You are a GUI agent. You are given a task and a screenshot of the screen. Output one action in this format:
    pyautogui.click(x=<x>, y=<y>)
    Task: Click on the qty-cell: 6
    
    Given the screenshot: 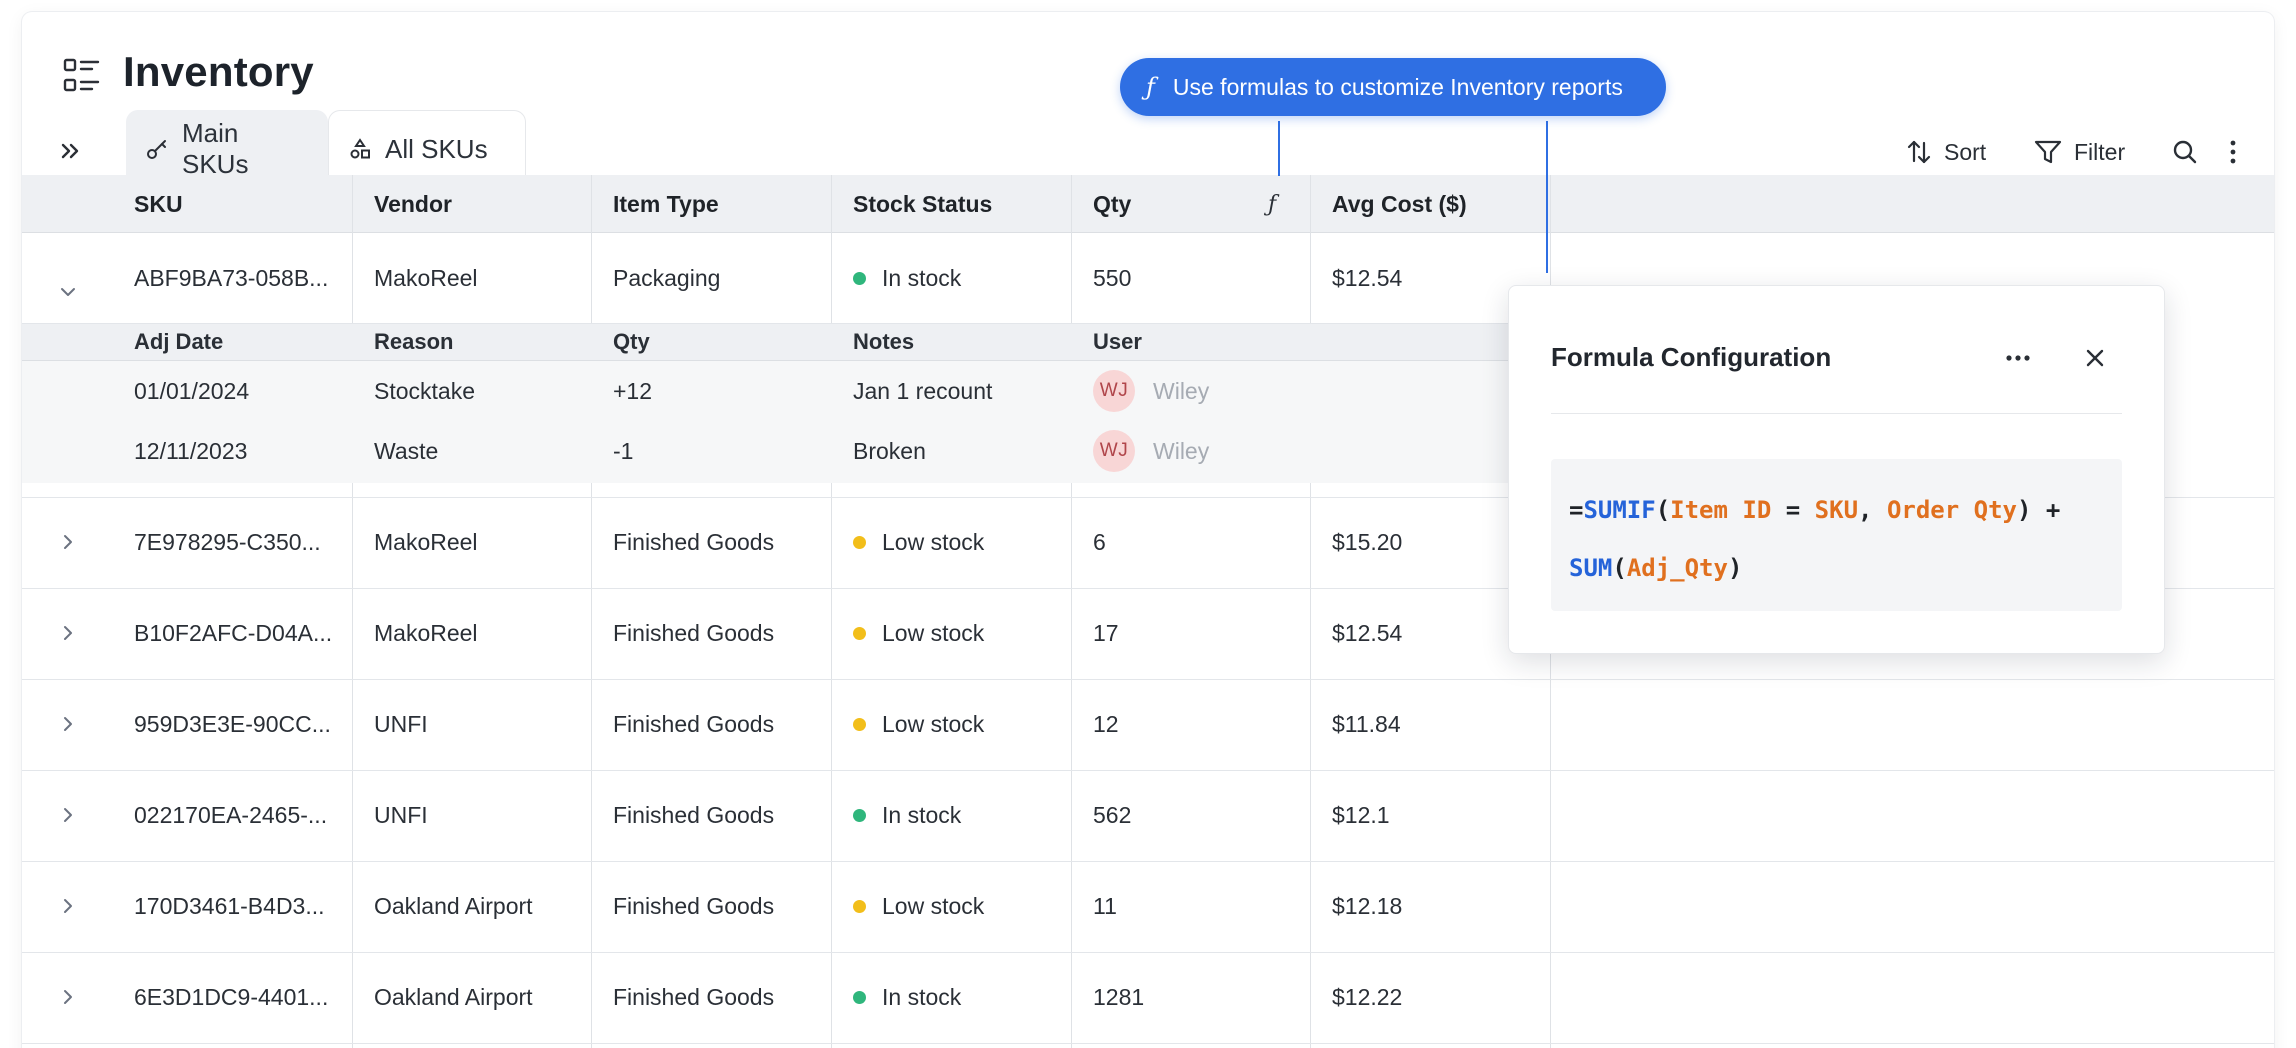 What is the action you would take?
    pyautogui.click(x=1099, y=542)
    